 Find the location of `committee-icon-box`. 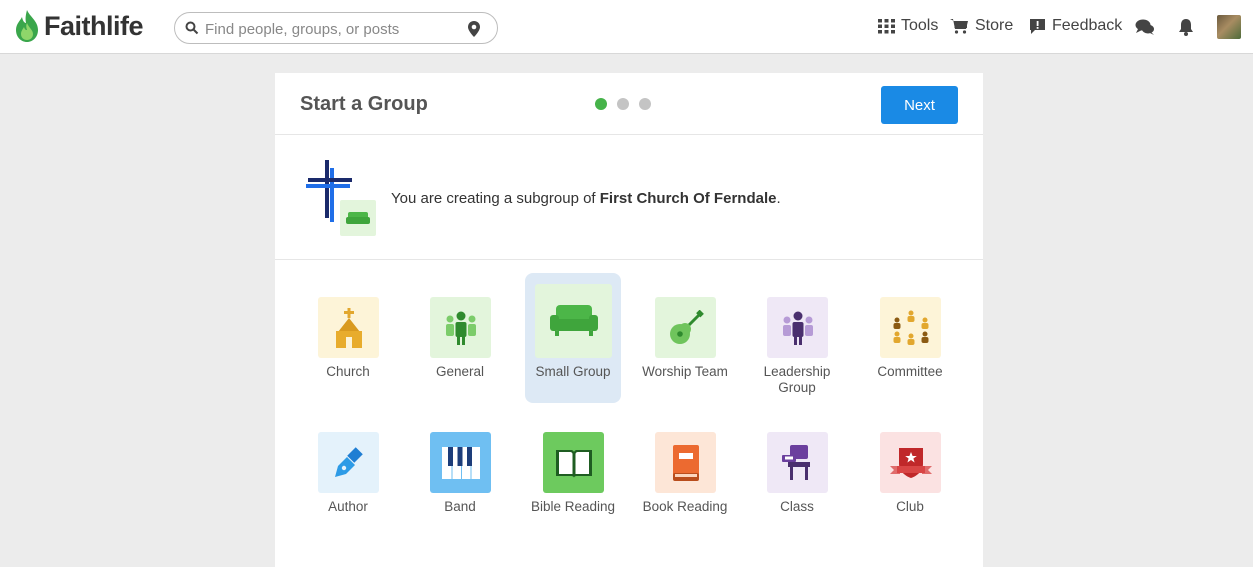

committee-icon-box is located at coordinates (910, 327).